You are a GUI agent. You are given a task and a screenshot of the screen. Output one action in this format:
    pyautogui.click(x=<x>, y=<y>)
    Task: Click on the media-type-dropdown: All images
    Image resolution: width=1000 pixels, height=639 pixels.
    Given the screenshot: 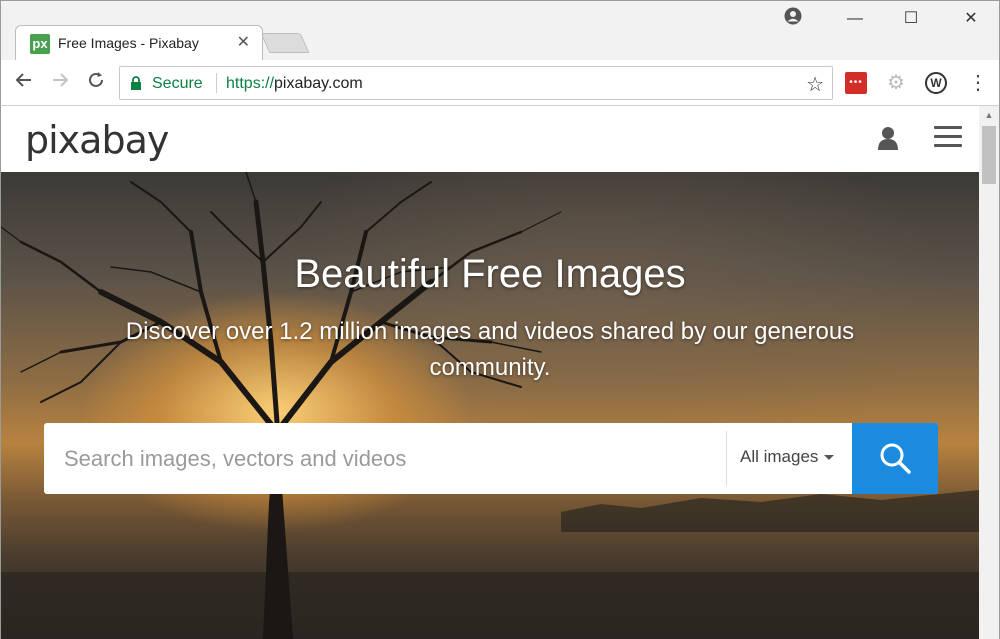 What is the action you would take?
    pyautogui.click(x=787, y=457)
    